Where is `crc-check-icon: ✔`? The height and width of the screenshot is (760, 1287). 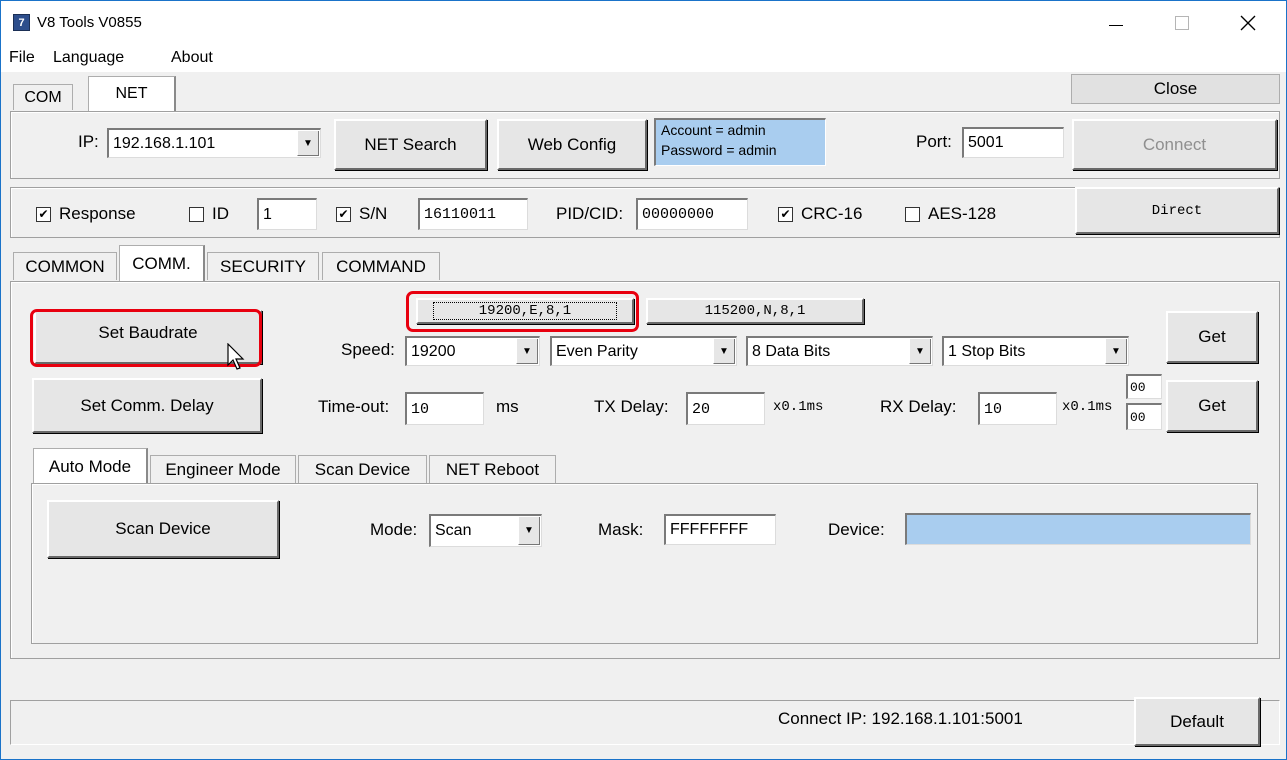 crc-check-icon: ✔ is located at coordinates (785, 214).